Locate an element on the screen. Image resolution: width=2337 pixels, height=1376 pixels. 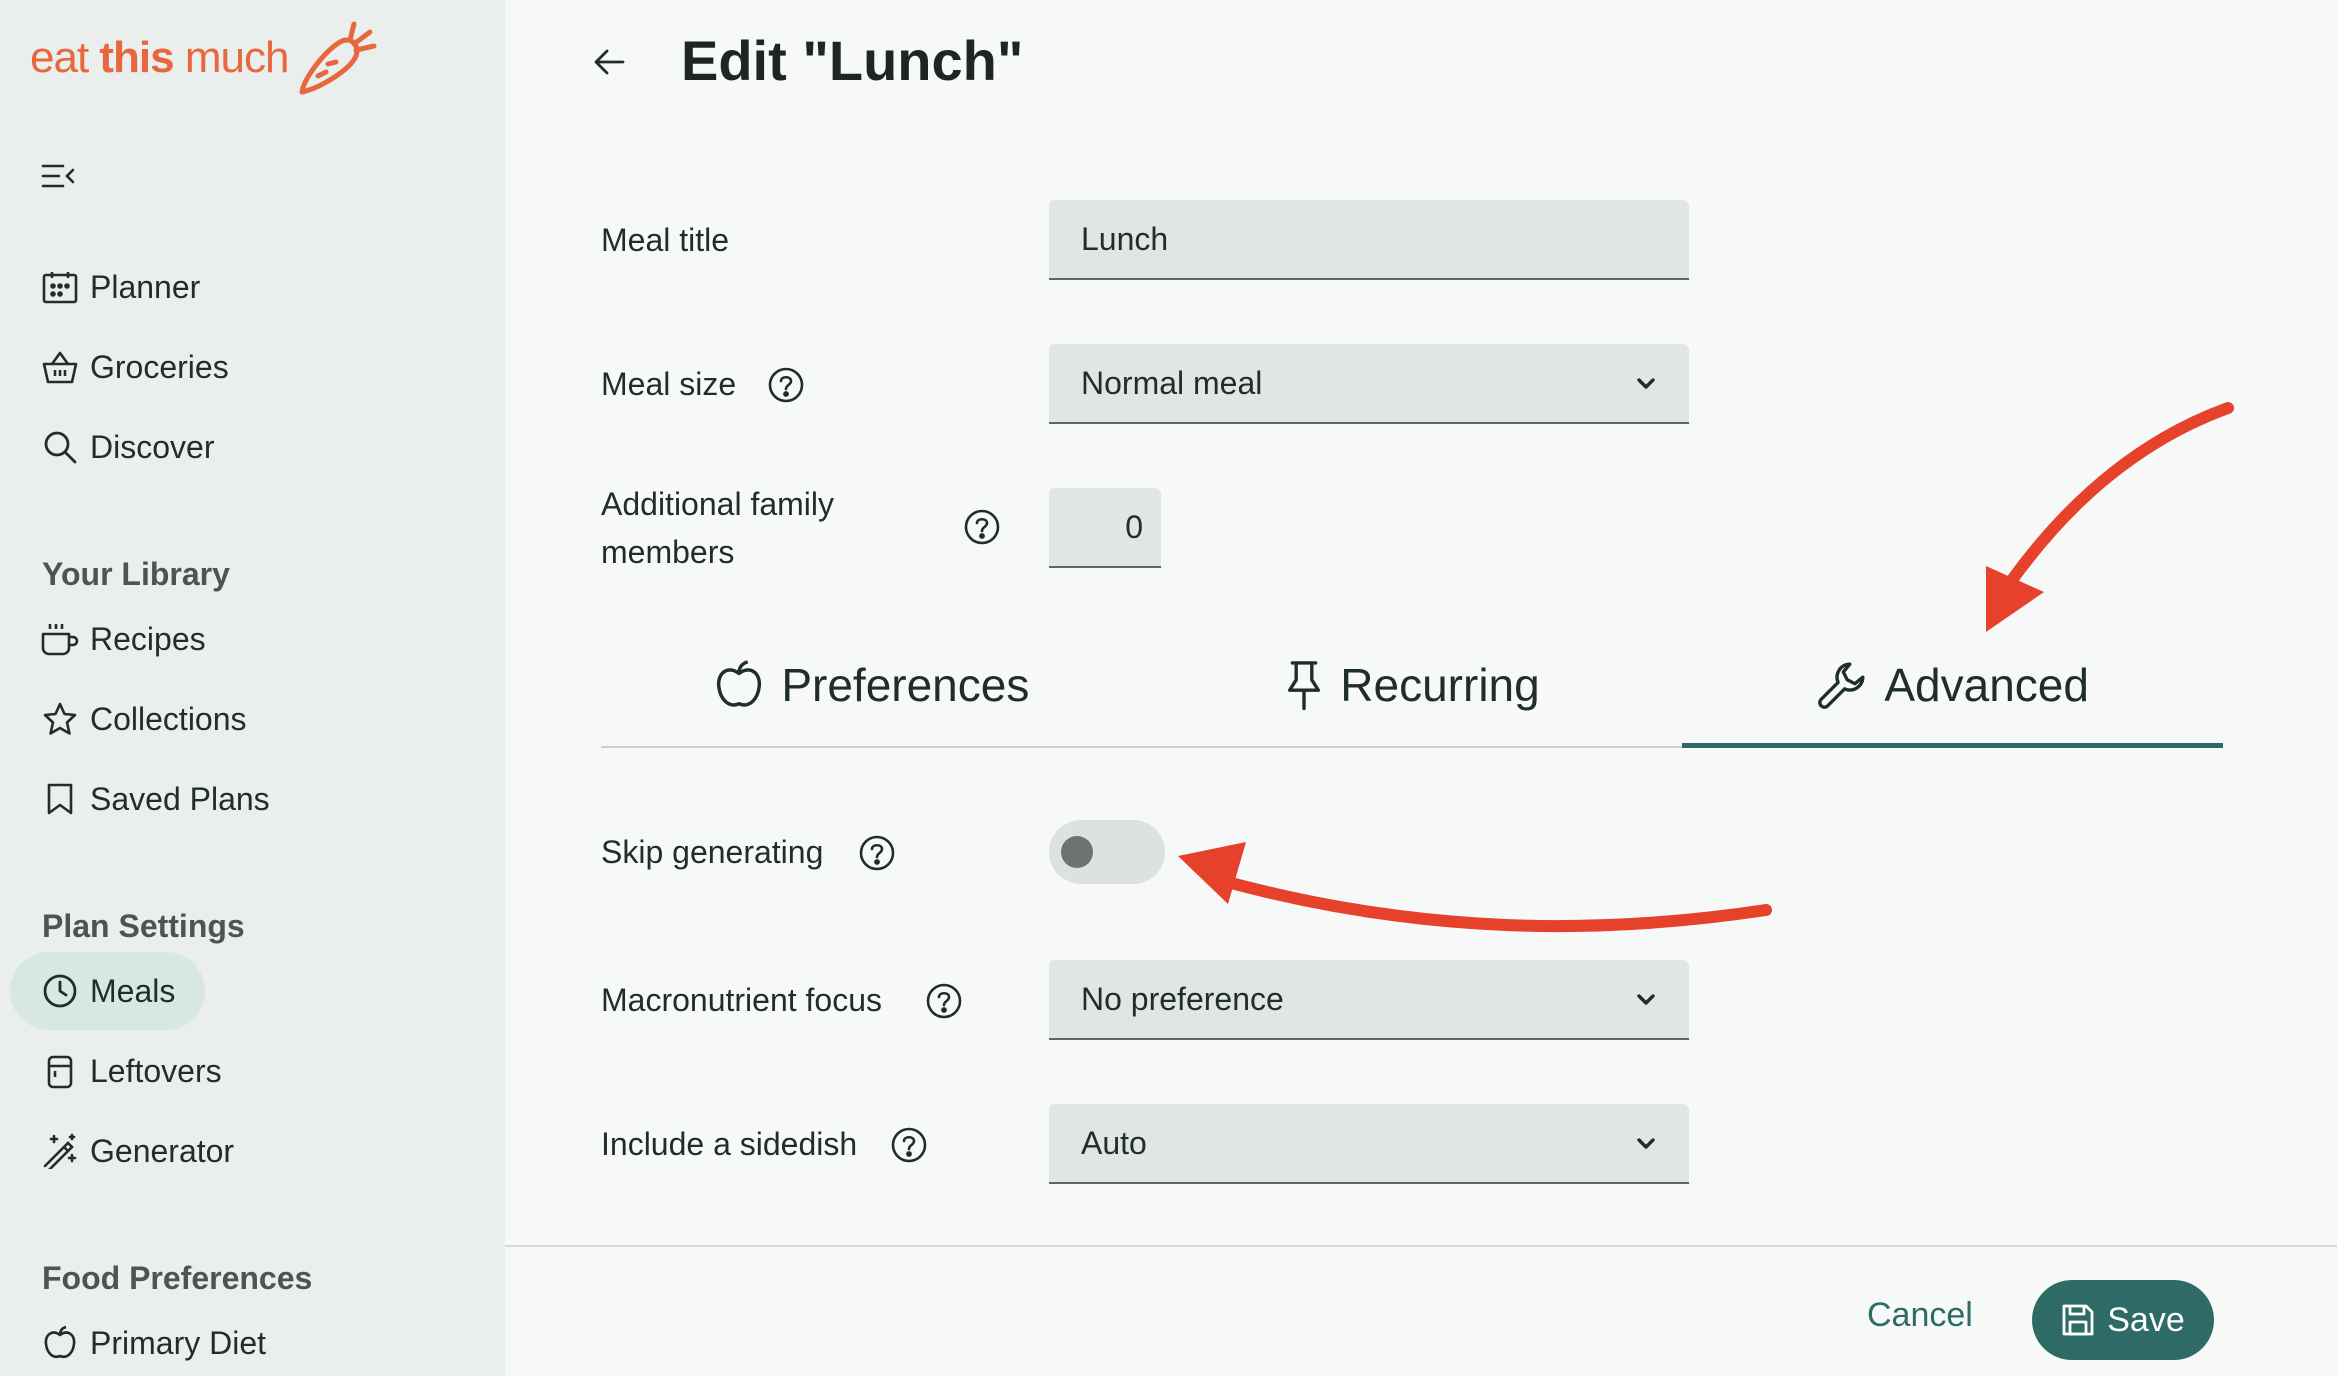
skip-generating-help-icon is located at coordinates (877, 853).